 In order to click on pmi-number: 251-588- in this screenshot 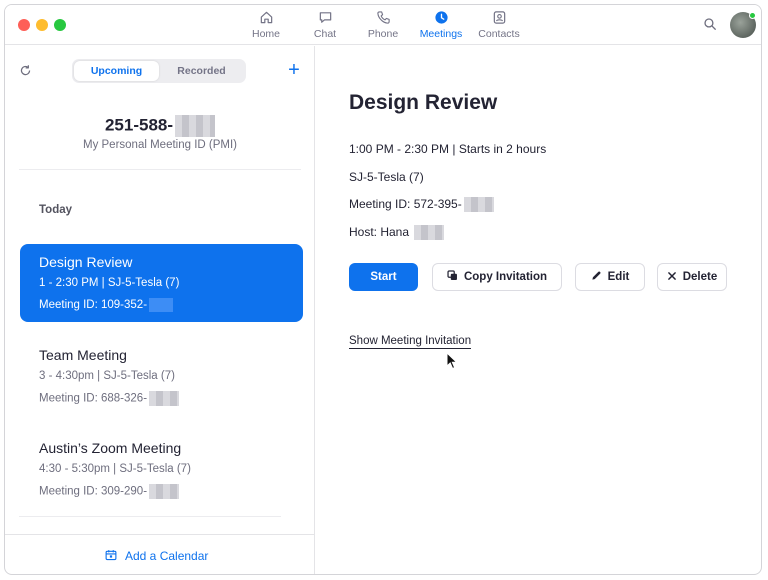, I will do `click(160, 126)`.